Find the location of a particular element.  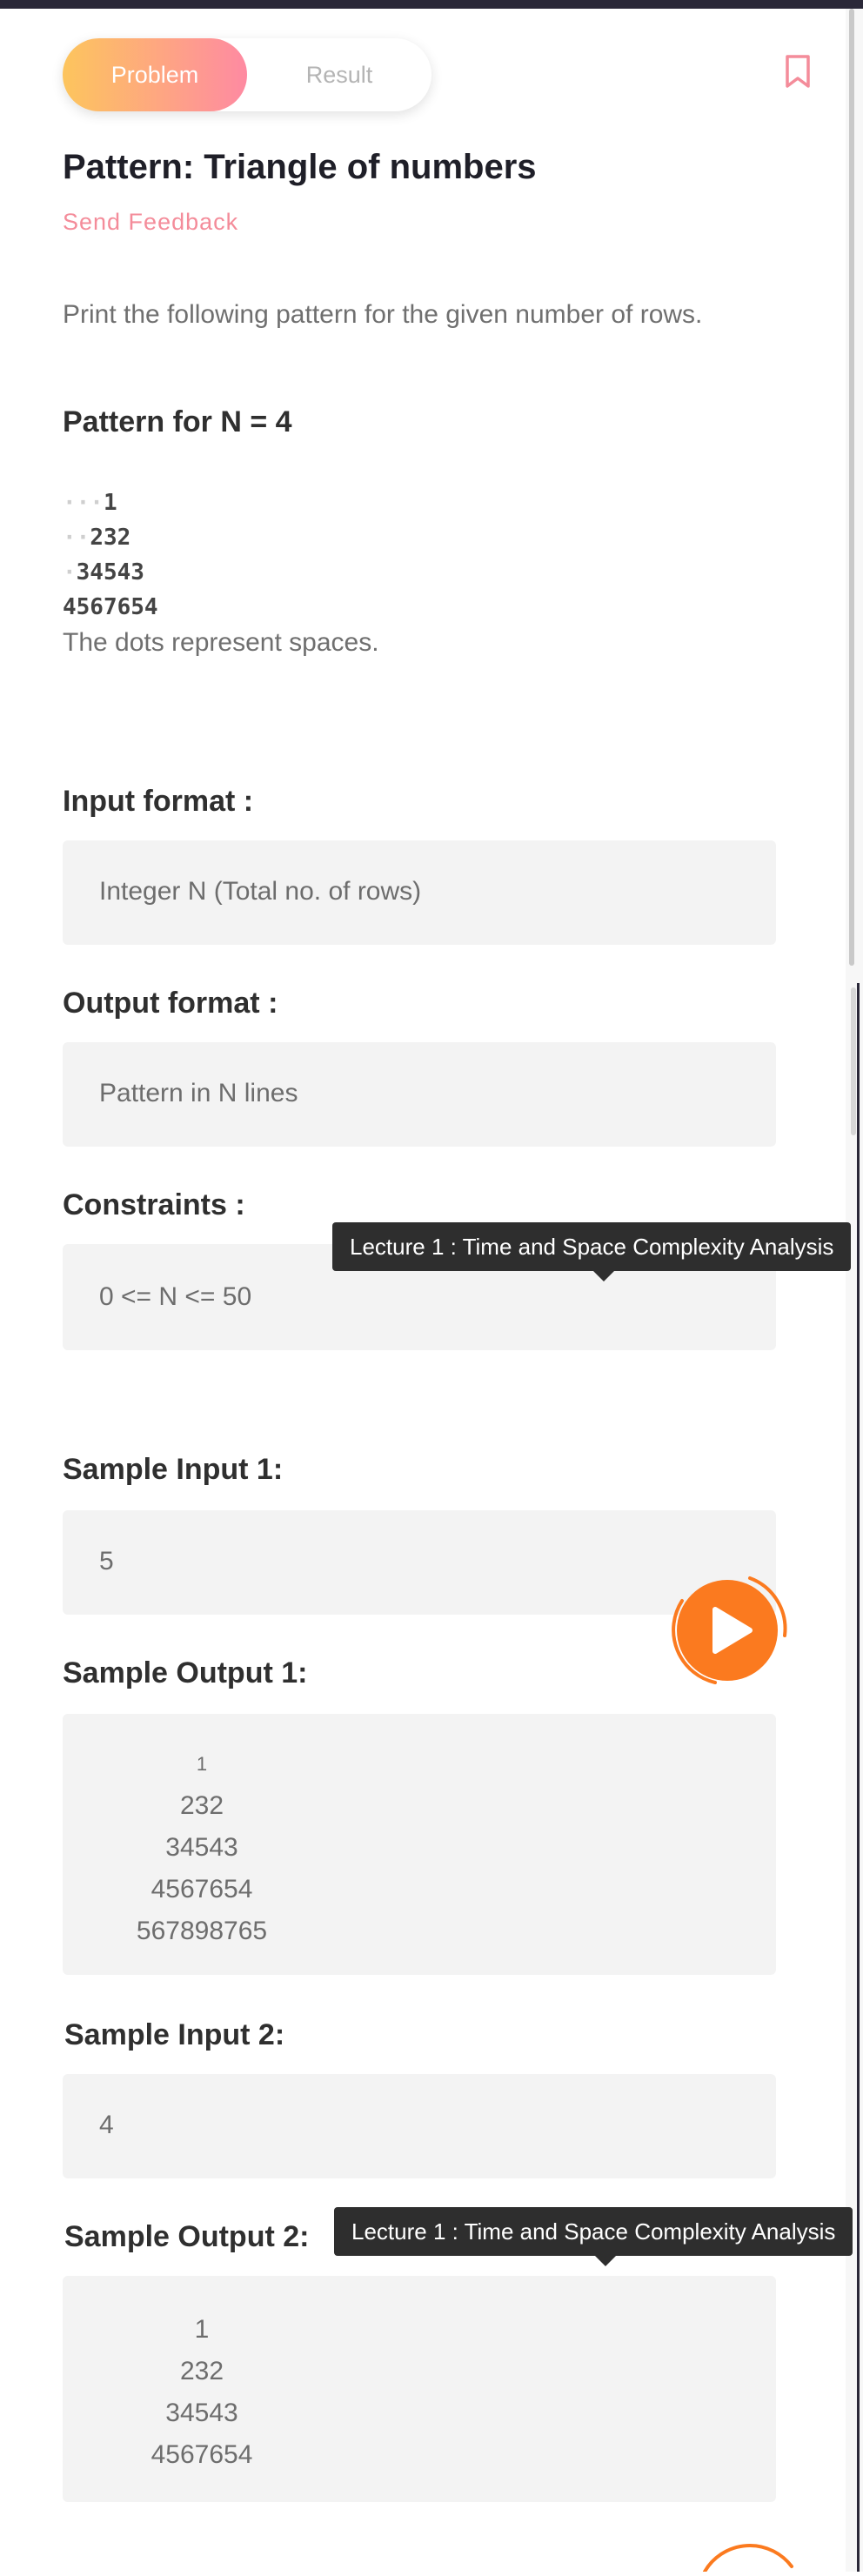

pattern-row: ·34543 is located at coordinates (103, 572).